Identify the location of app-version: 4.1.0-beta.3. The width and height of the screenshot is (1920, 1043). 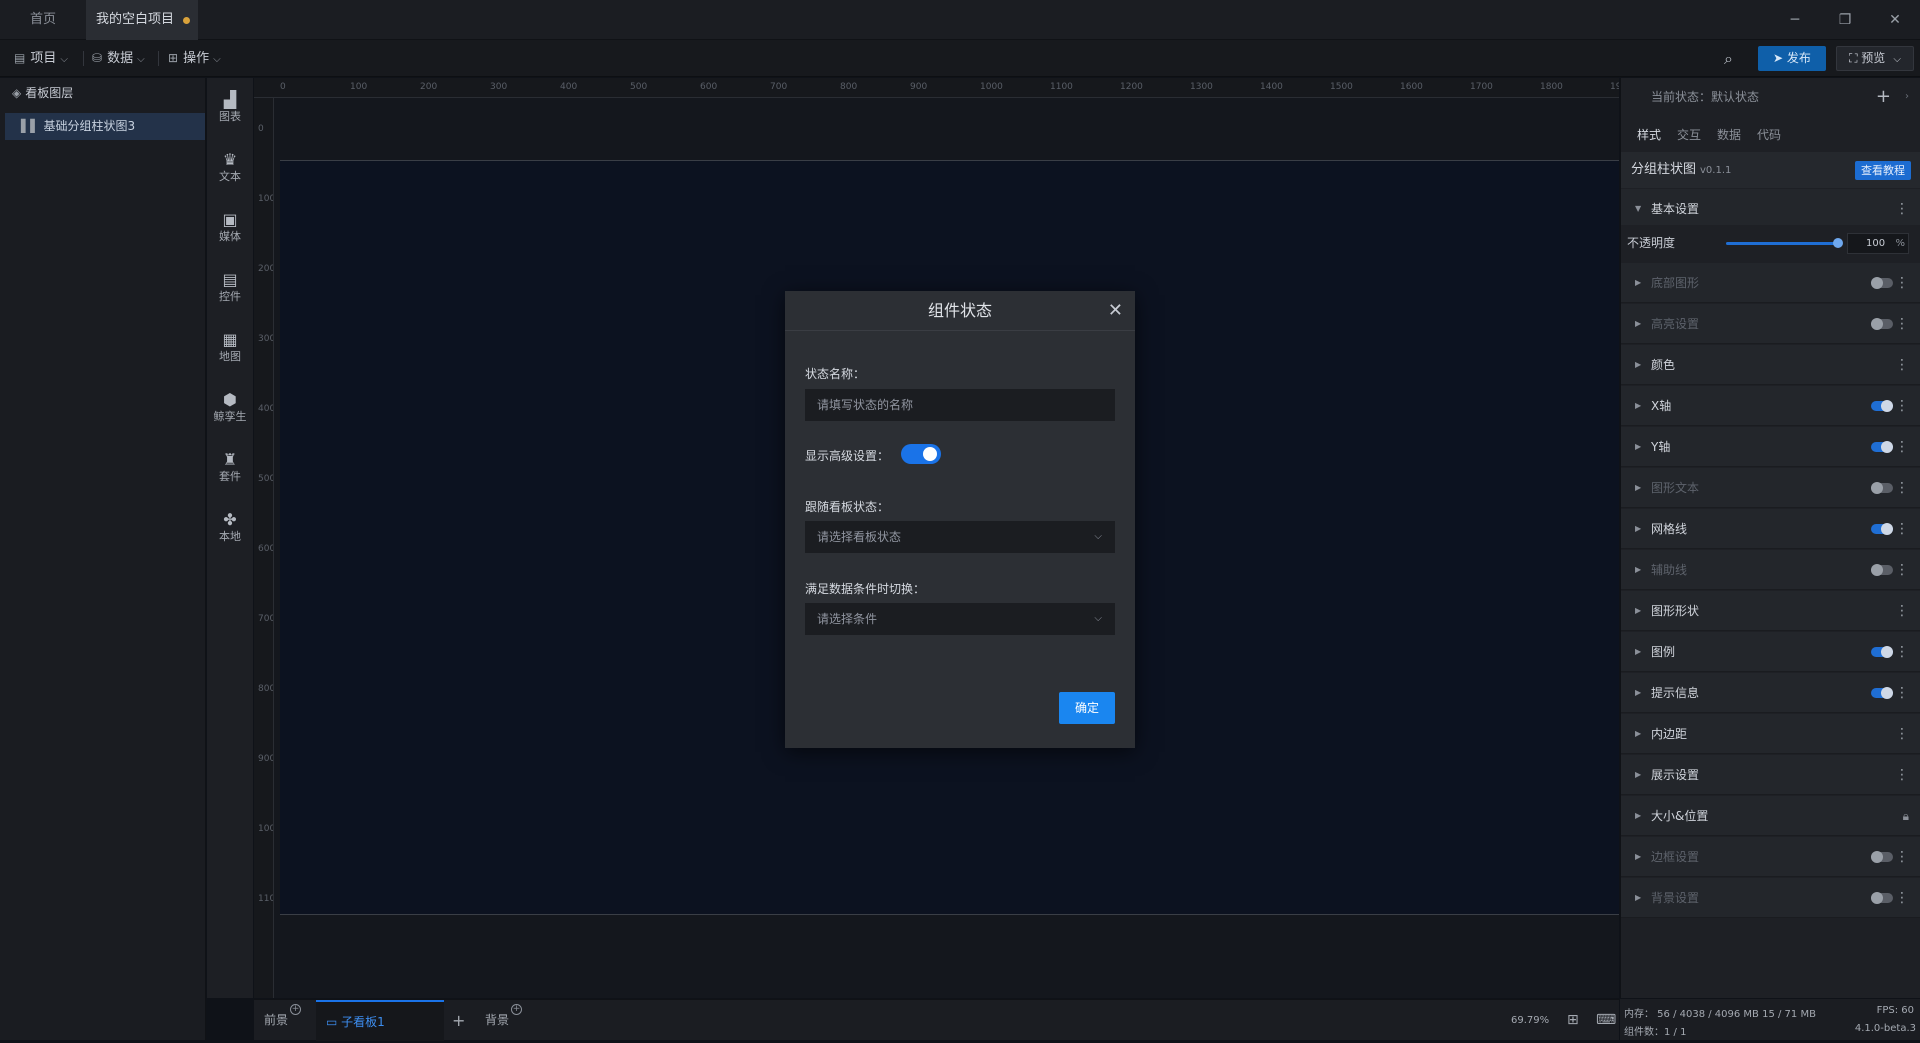
(1885, 1028).